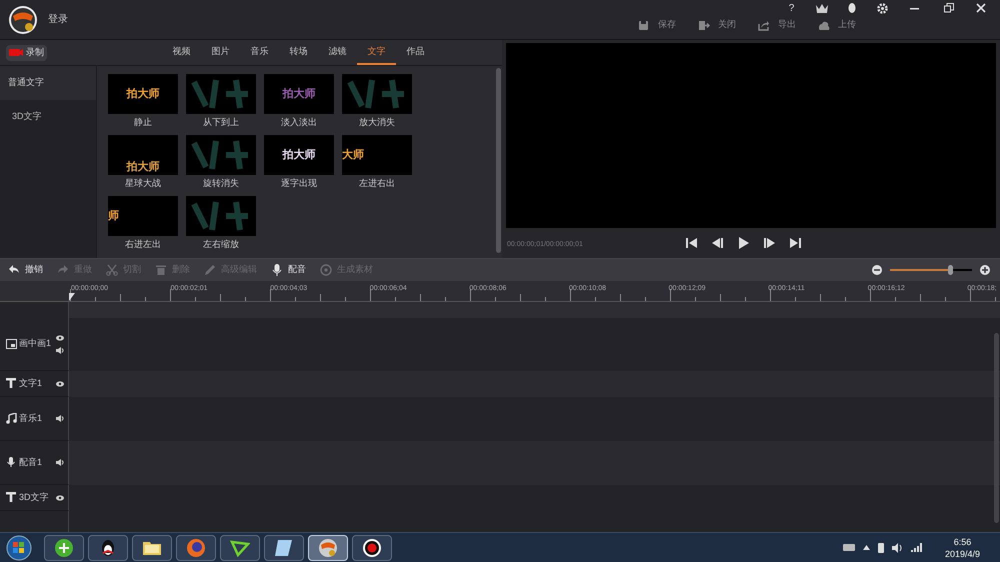 The image size is (1000, 562). Describe the element at coordinates (221, 183) in the screenshot. I see `effect-label: 旋转消失` at that location.